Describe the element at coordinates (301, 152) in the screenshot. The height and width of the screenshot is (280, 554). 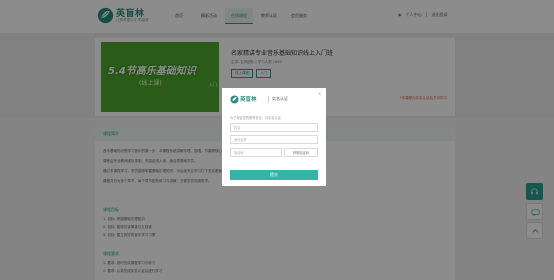
I see `get-code-button: 获取验证码` at that location.